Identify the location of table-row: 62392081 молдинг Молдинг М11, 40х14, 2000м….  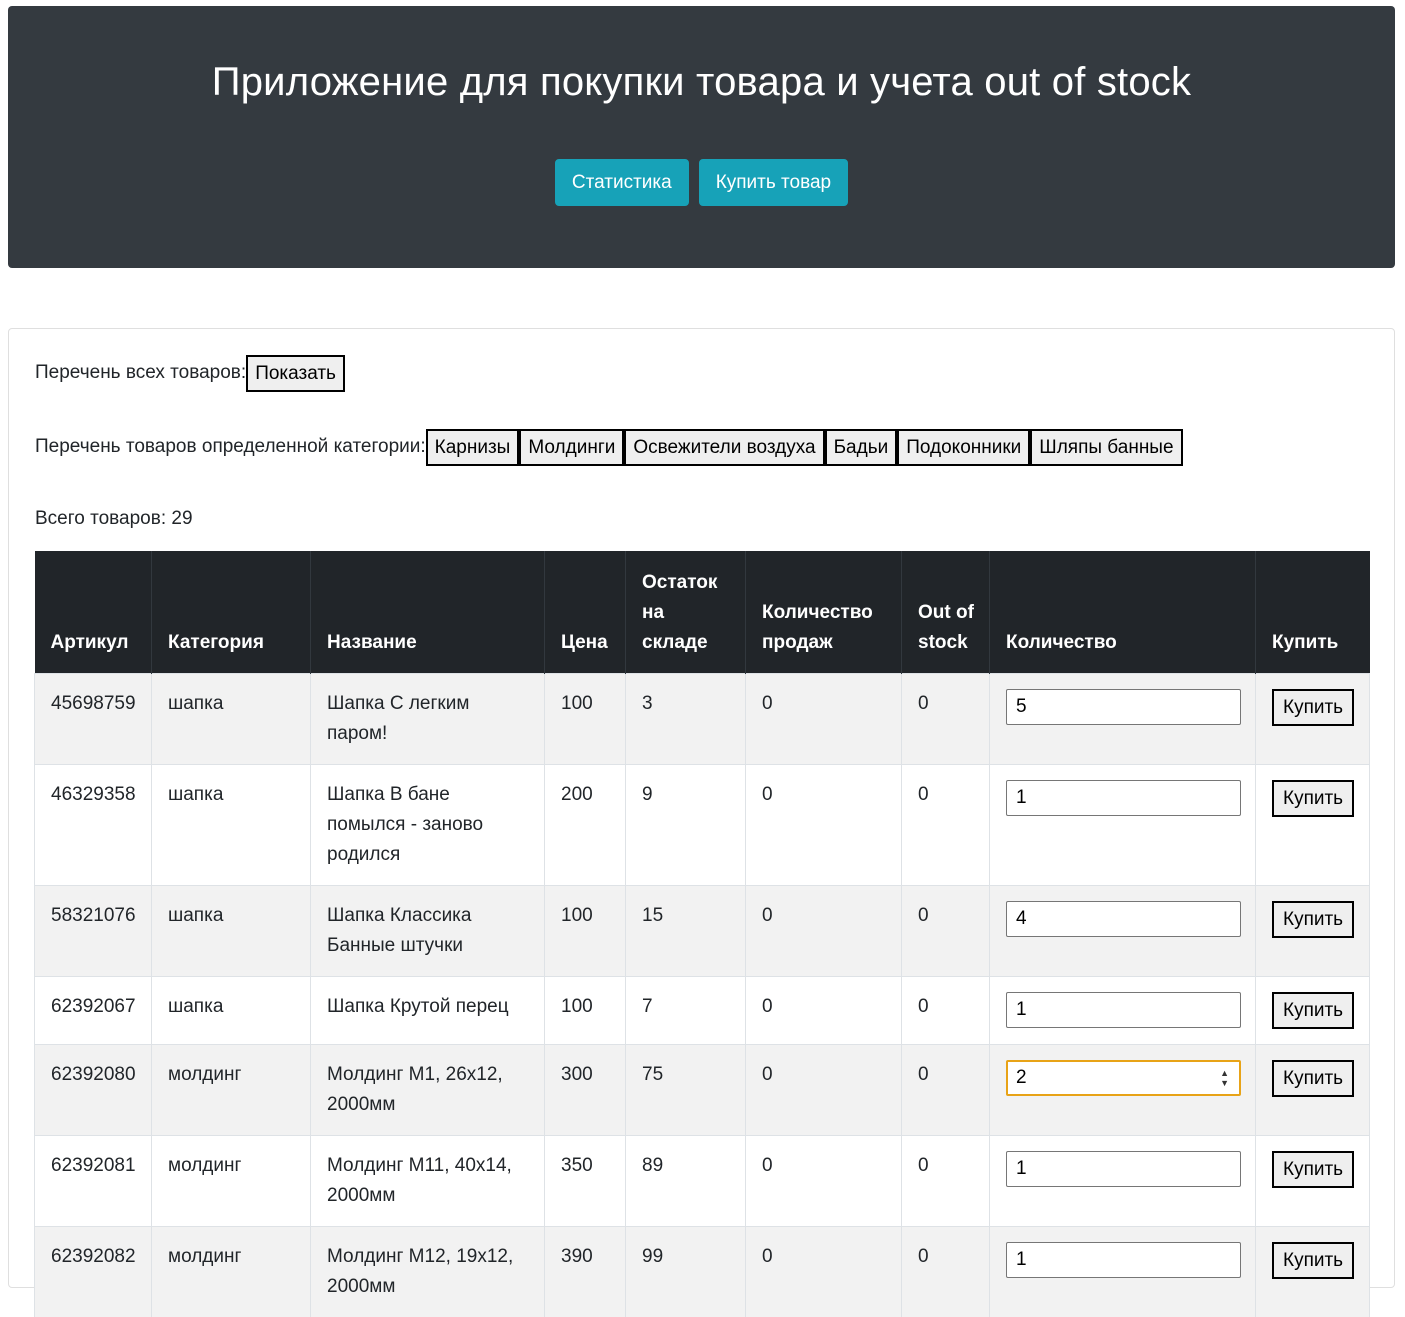
(702, 1180).